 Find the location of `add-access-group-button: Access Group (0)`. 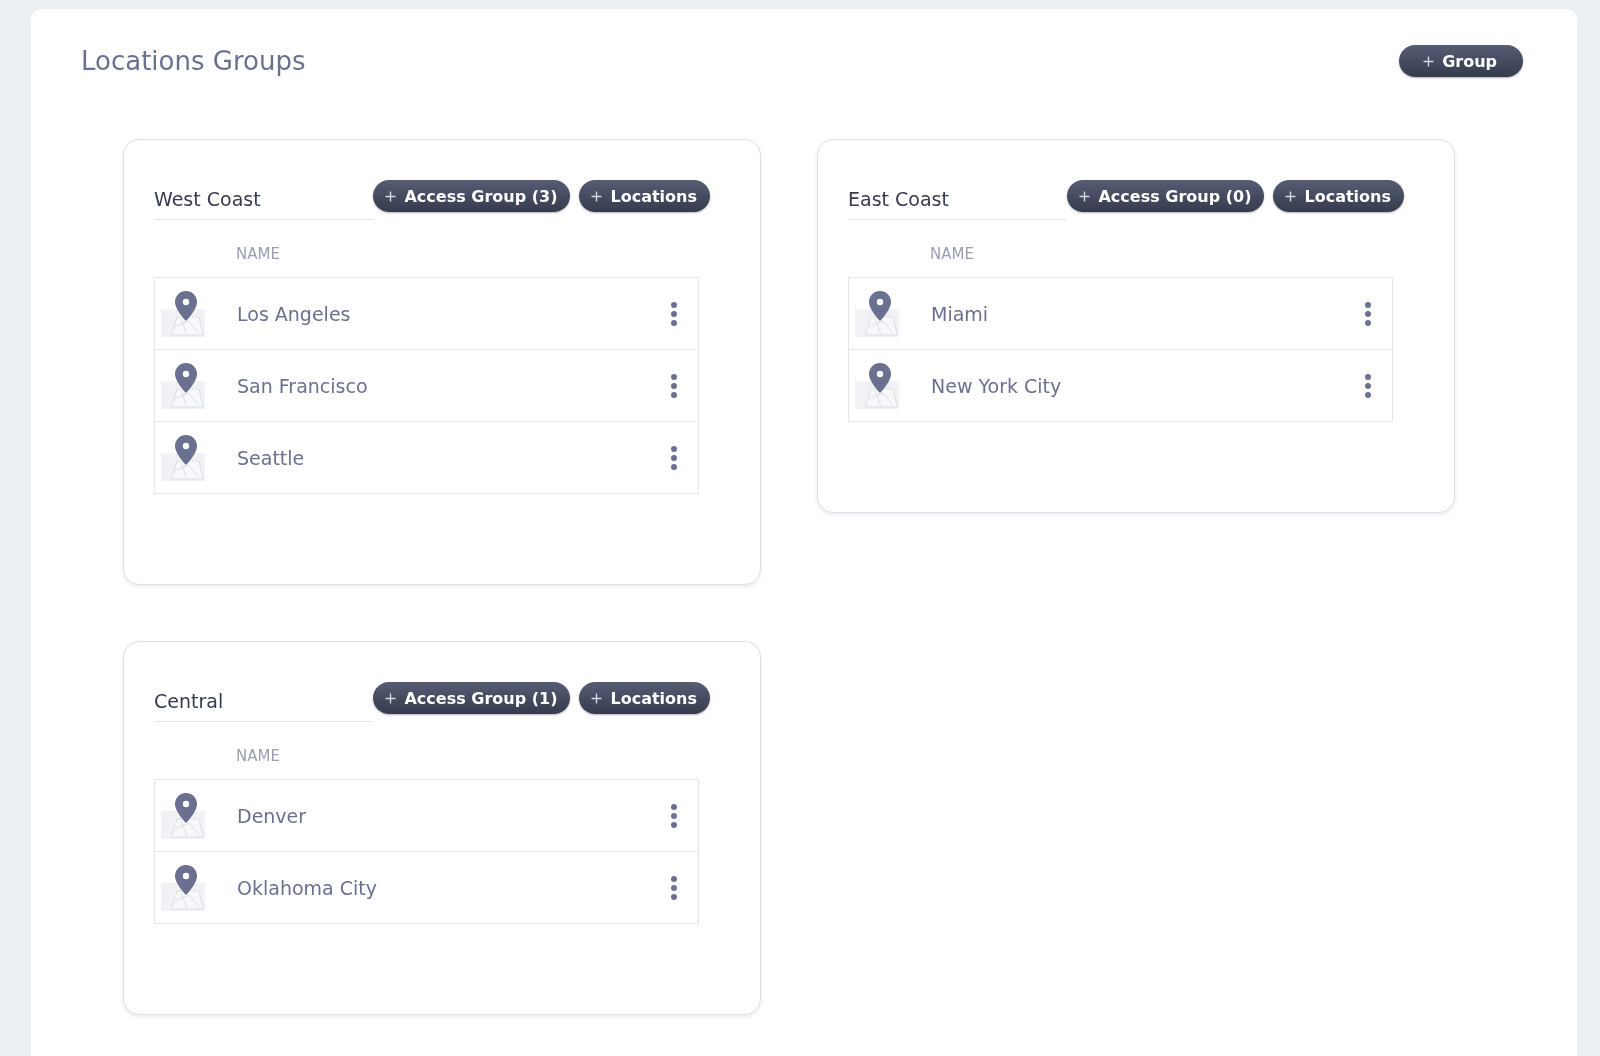

add-access-group-button: Access Group (0) is located at coordinates (1166, 196).